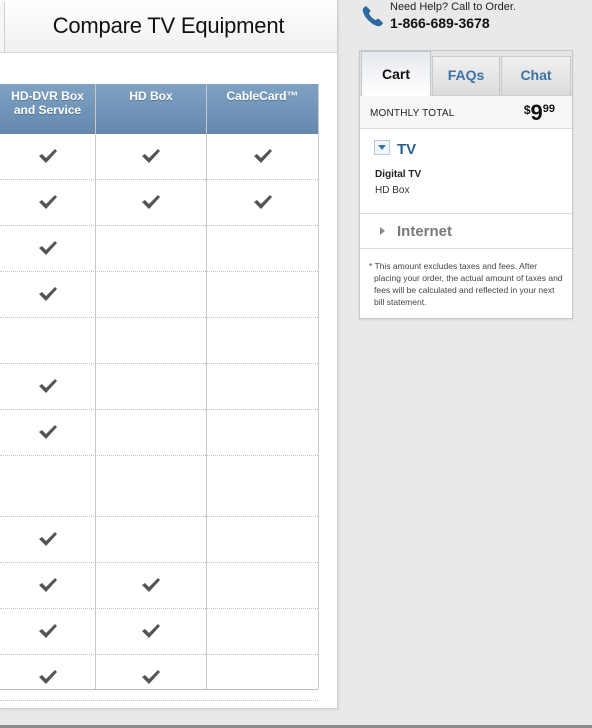  What do you see at coordinates (406, 149) in the screenshot?
I see `tv-section-title: TV` at bounding box center [406, 149].